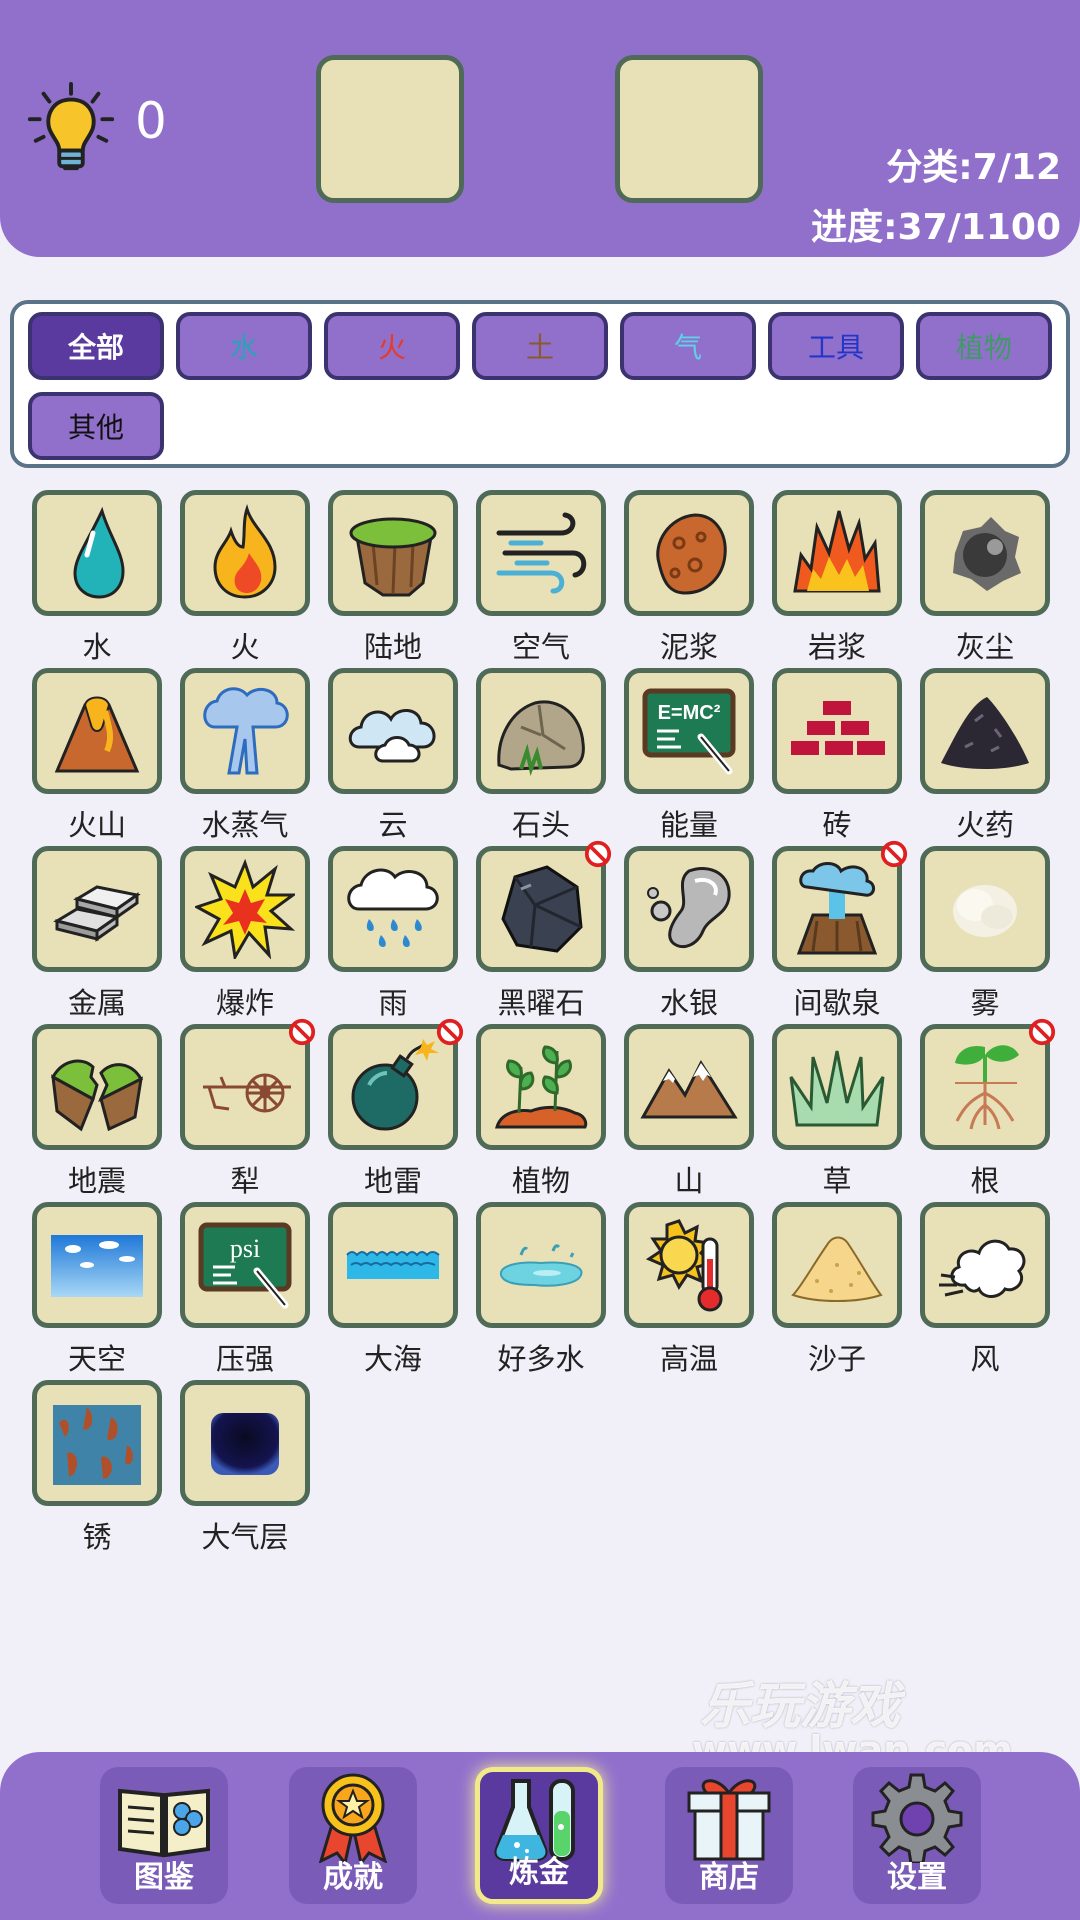 Image resolution: width=1080 pixels, height=1920 pixels. I want to click on element-tile: psi, so click(245, 1265).